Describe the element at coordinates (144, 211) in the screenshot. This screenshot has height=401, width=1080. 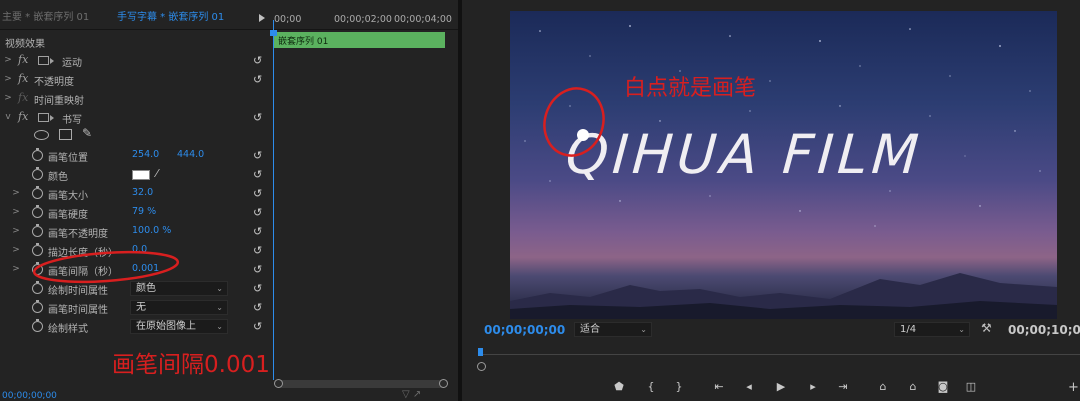
I see `brush-hardness-value: 79 %` at that location.